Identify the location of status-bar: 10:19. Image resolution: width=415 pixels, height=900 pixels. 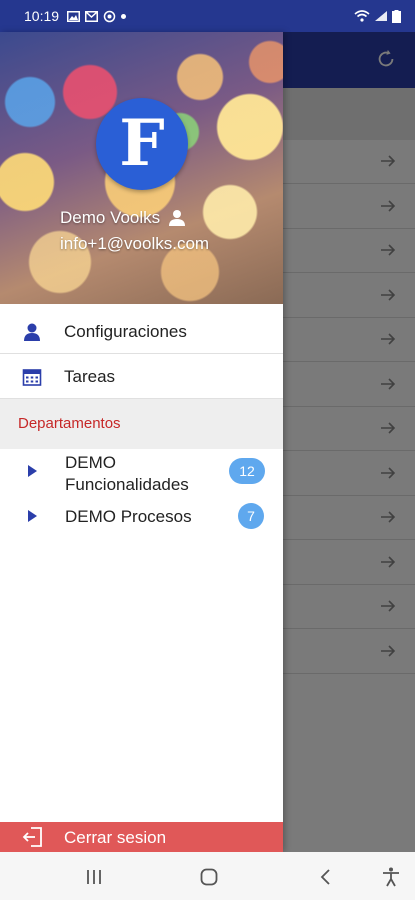
(207, 16).